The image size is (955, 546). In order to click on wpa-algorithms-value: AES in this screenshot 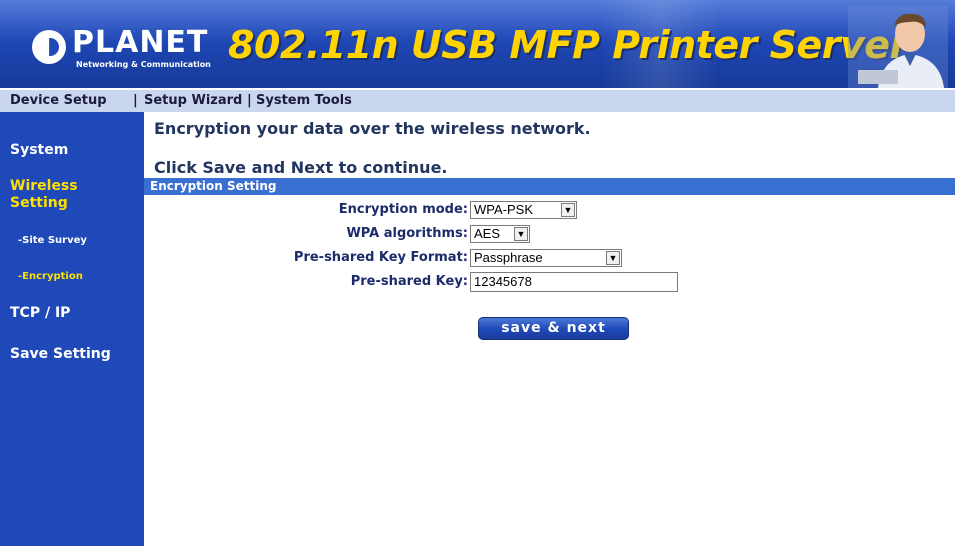, I will do `click(487, 233)`.